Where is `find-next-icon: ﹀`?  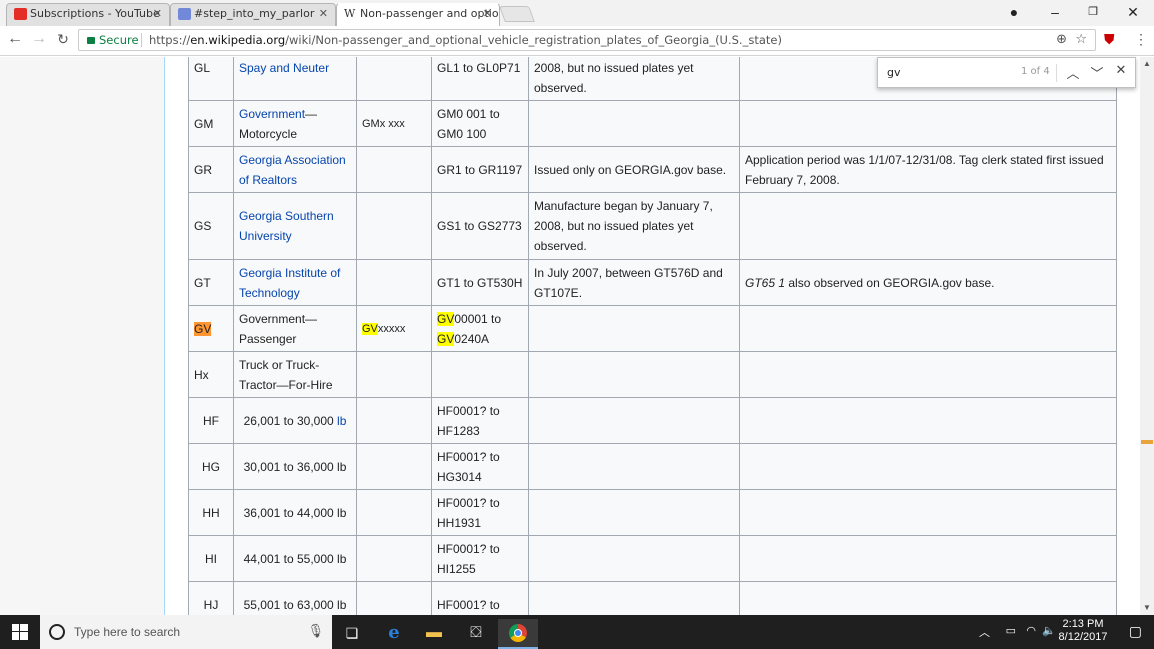 find-next-icon: ﹀ is located at coordinates (1097, 72).